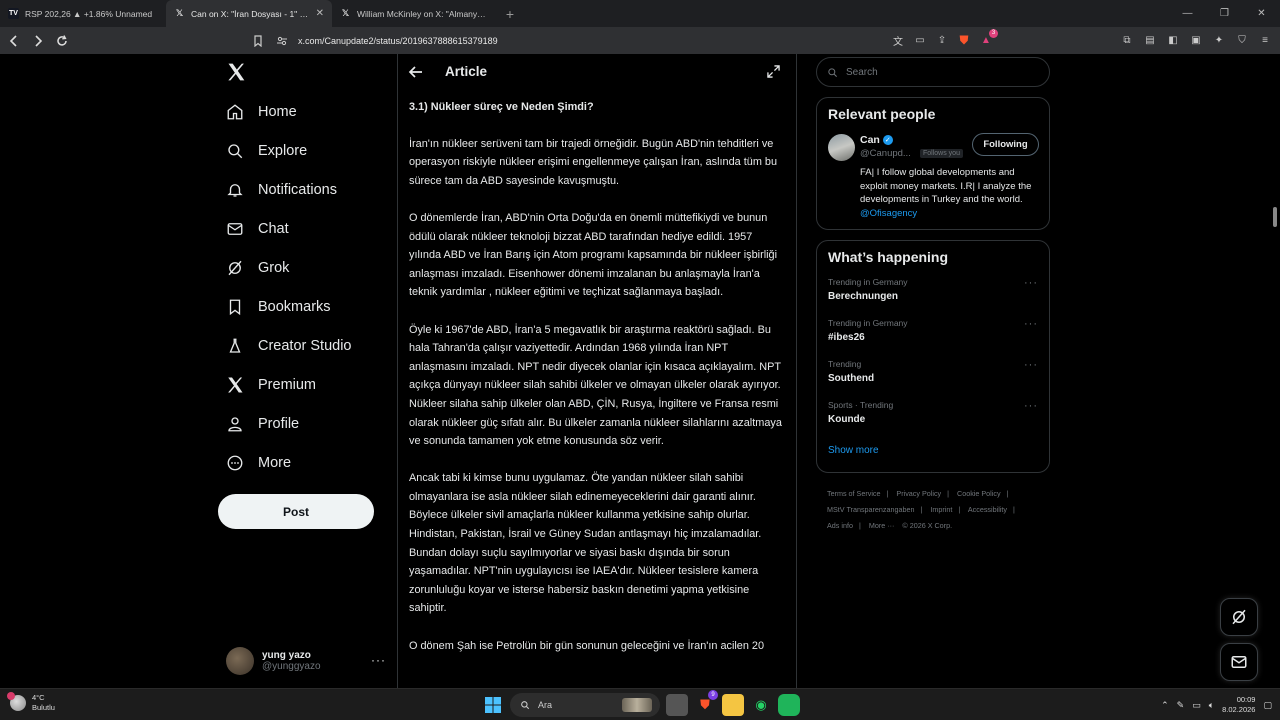  I want to click on nav-home: Home, so click(261, 112).